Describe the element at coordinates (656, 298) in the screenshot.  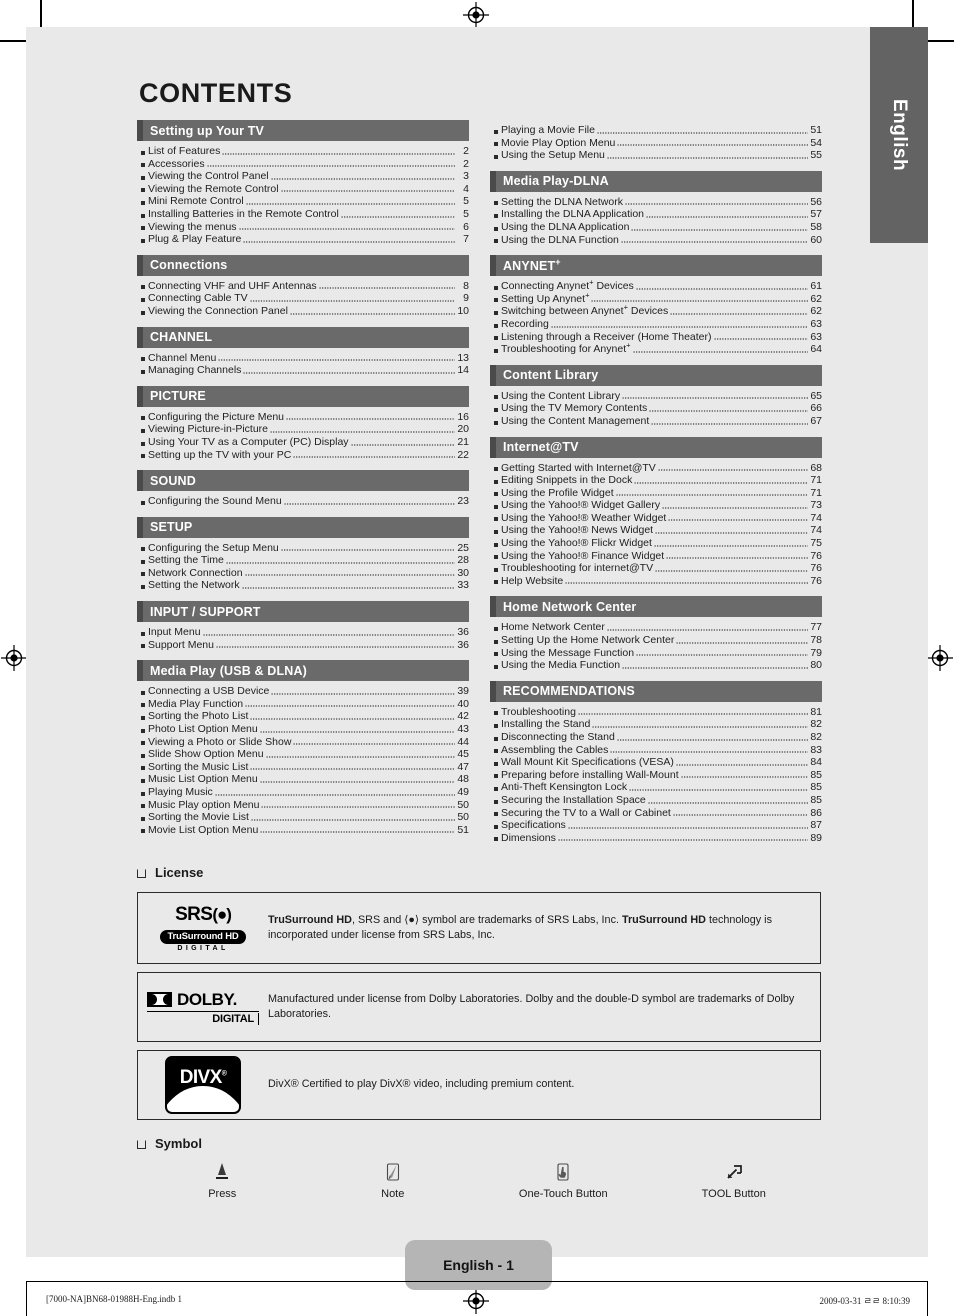
I see `toc-entry: Setting Up Anynet+ 62` at that location.